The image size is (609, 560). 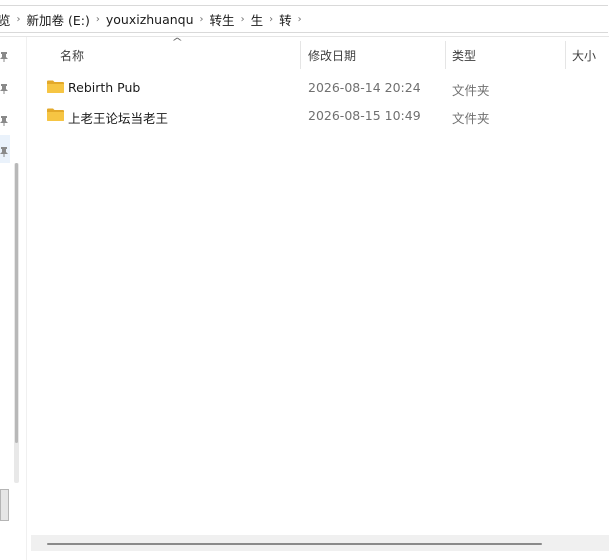 I want to click on column-header-name: 名称, so click(x=72, y=55).